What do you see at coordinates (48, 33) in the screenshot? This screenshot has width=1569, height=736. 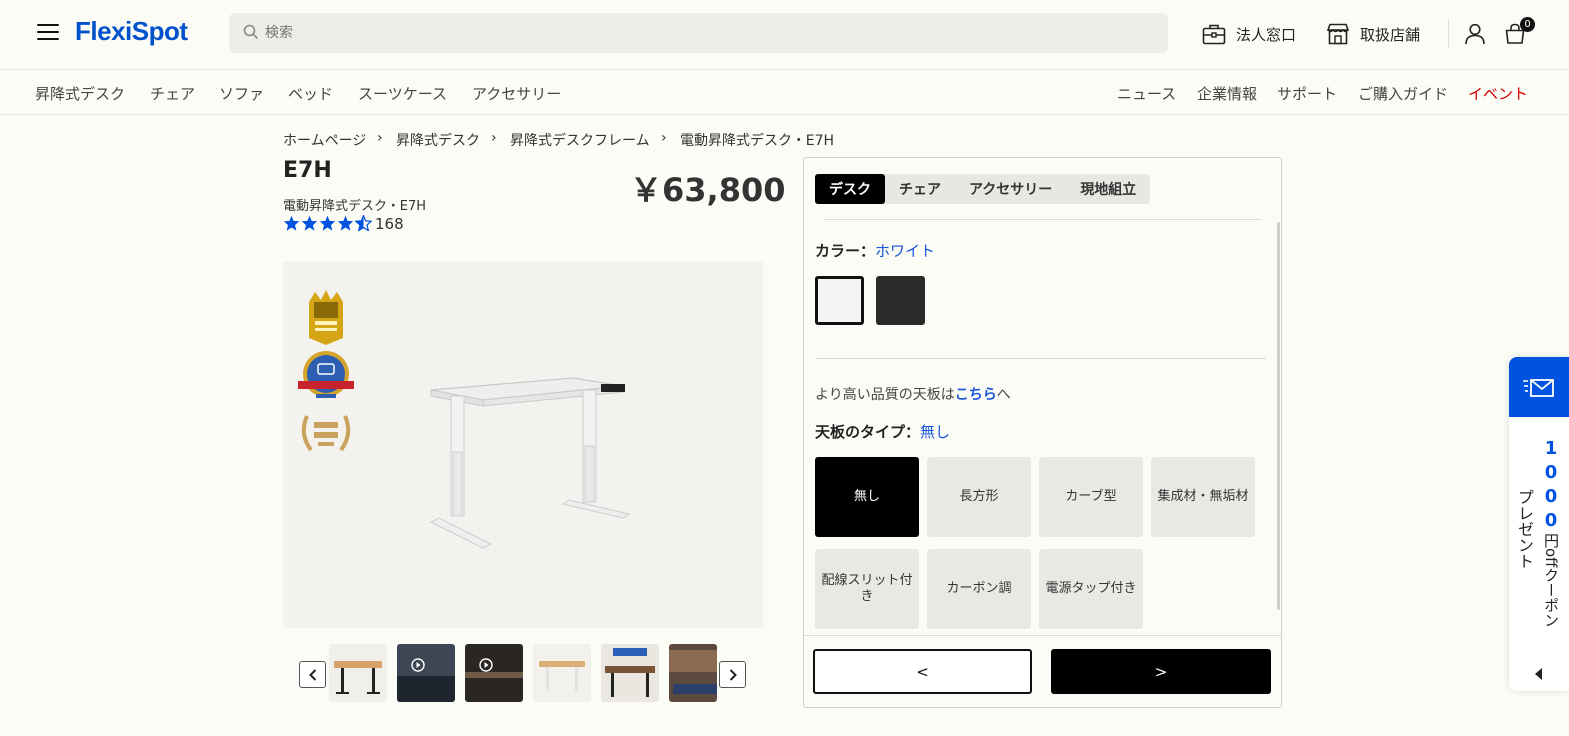 I see `menu-icon` at bounding box center [48, 33].